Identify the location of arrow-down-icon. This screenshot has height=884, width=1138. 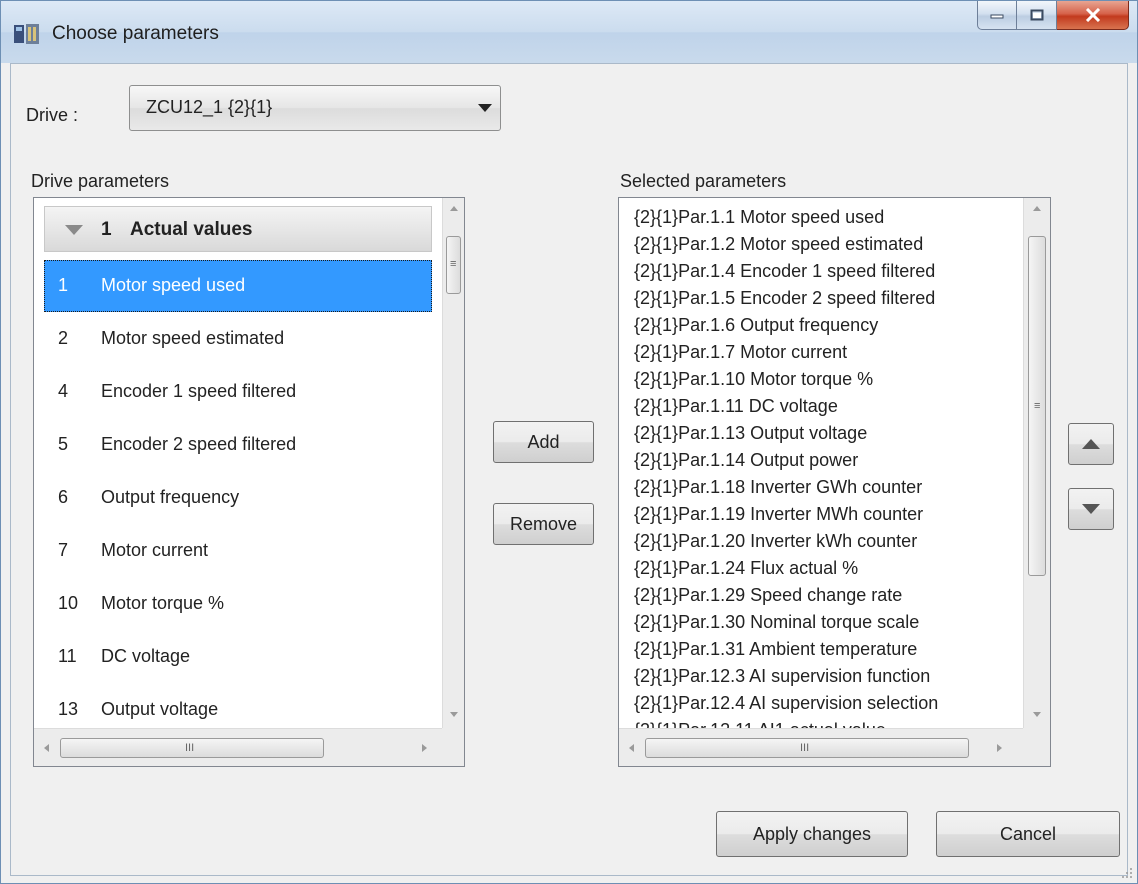
(1091, 509).